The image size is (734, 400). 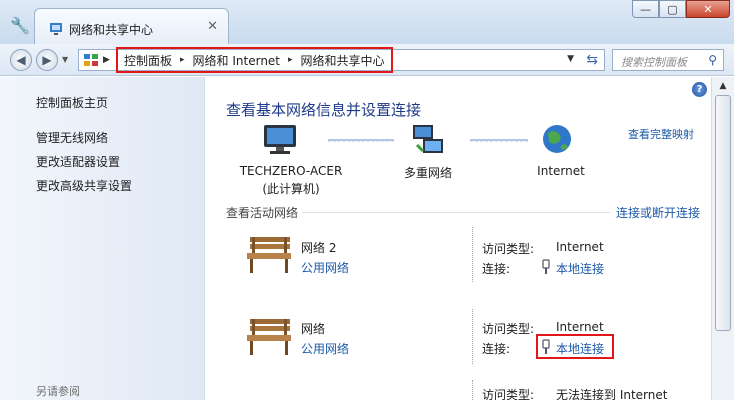 What do you see at coordinates (20, 25) in the screenshot?
I see `wrench-icon: 🔧` at bounding box center [20, 25].